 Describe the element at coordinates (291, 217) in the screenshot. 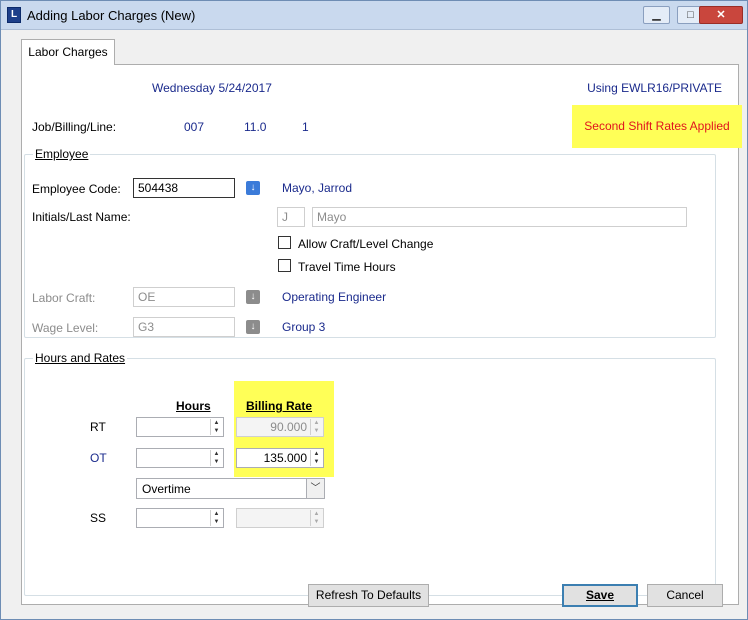

I see `initials-field: J` at that location.